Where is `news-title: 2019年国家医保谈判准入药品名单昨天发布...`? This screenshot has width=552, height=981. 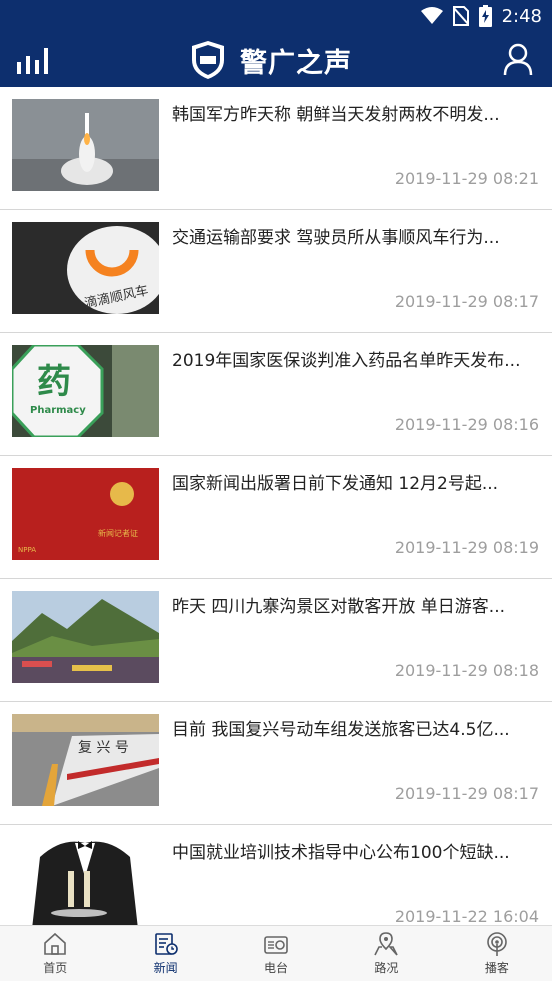
news-title: 2019年国家医保谈判准入药品名单昨天发布... is located at coordinates (346, 361).